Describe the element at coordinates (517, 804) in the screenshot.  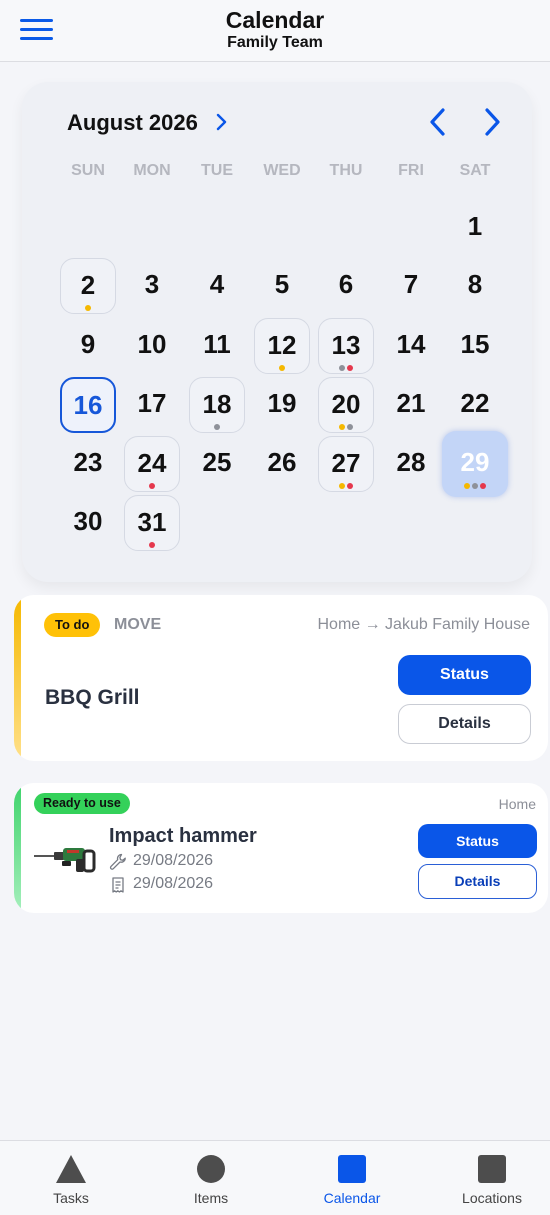
I see `item-location-label: Home` at that location.